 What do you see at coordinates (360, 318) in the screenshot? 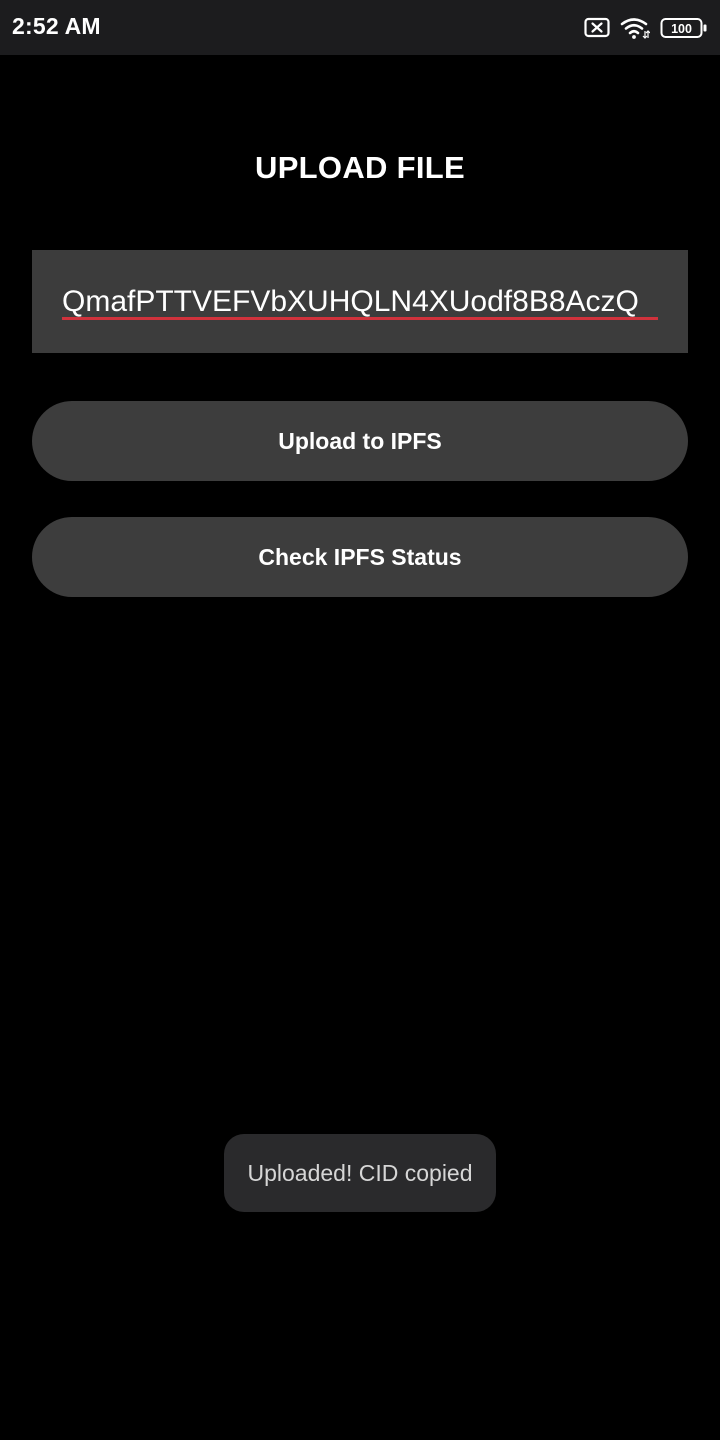
I see `spellcheck-underline` at bounding box center [360, 318].